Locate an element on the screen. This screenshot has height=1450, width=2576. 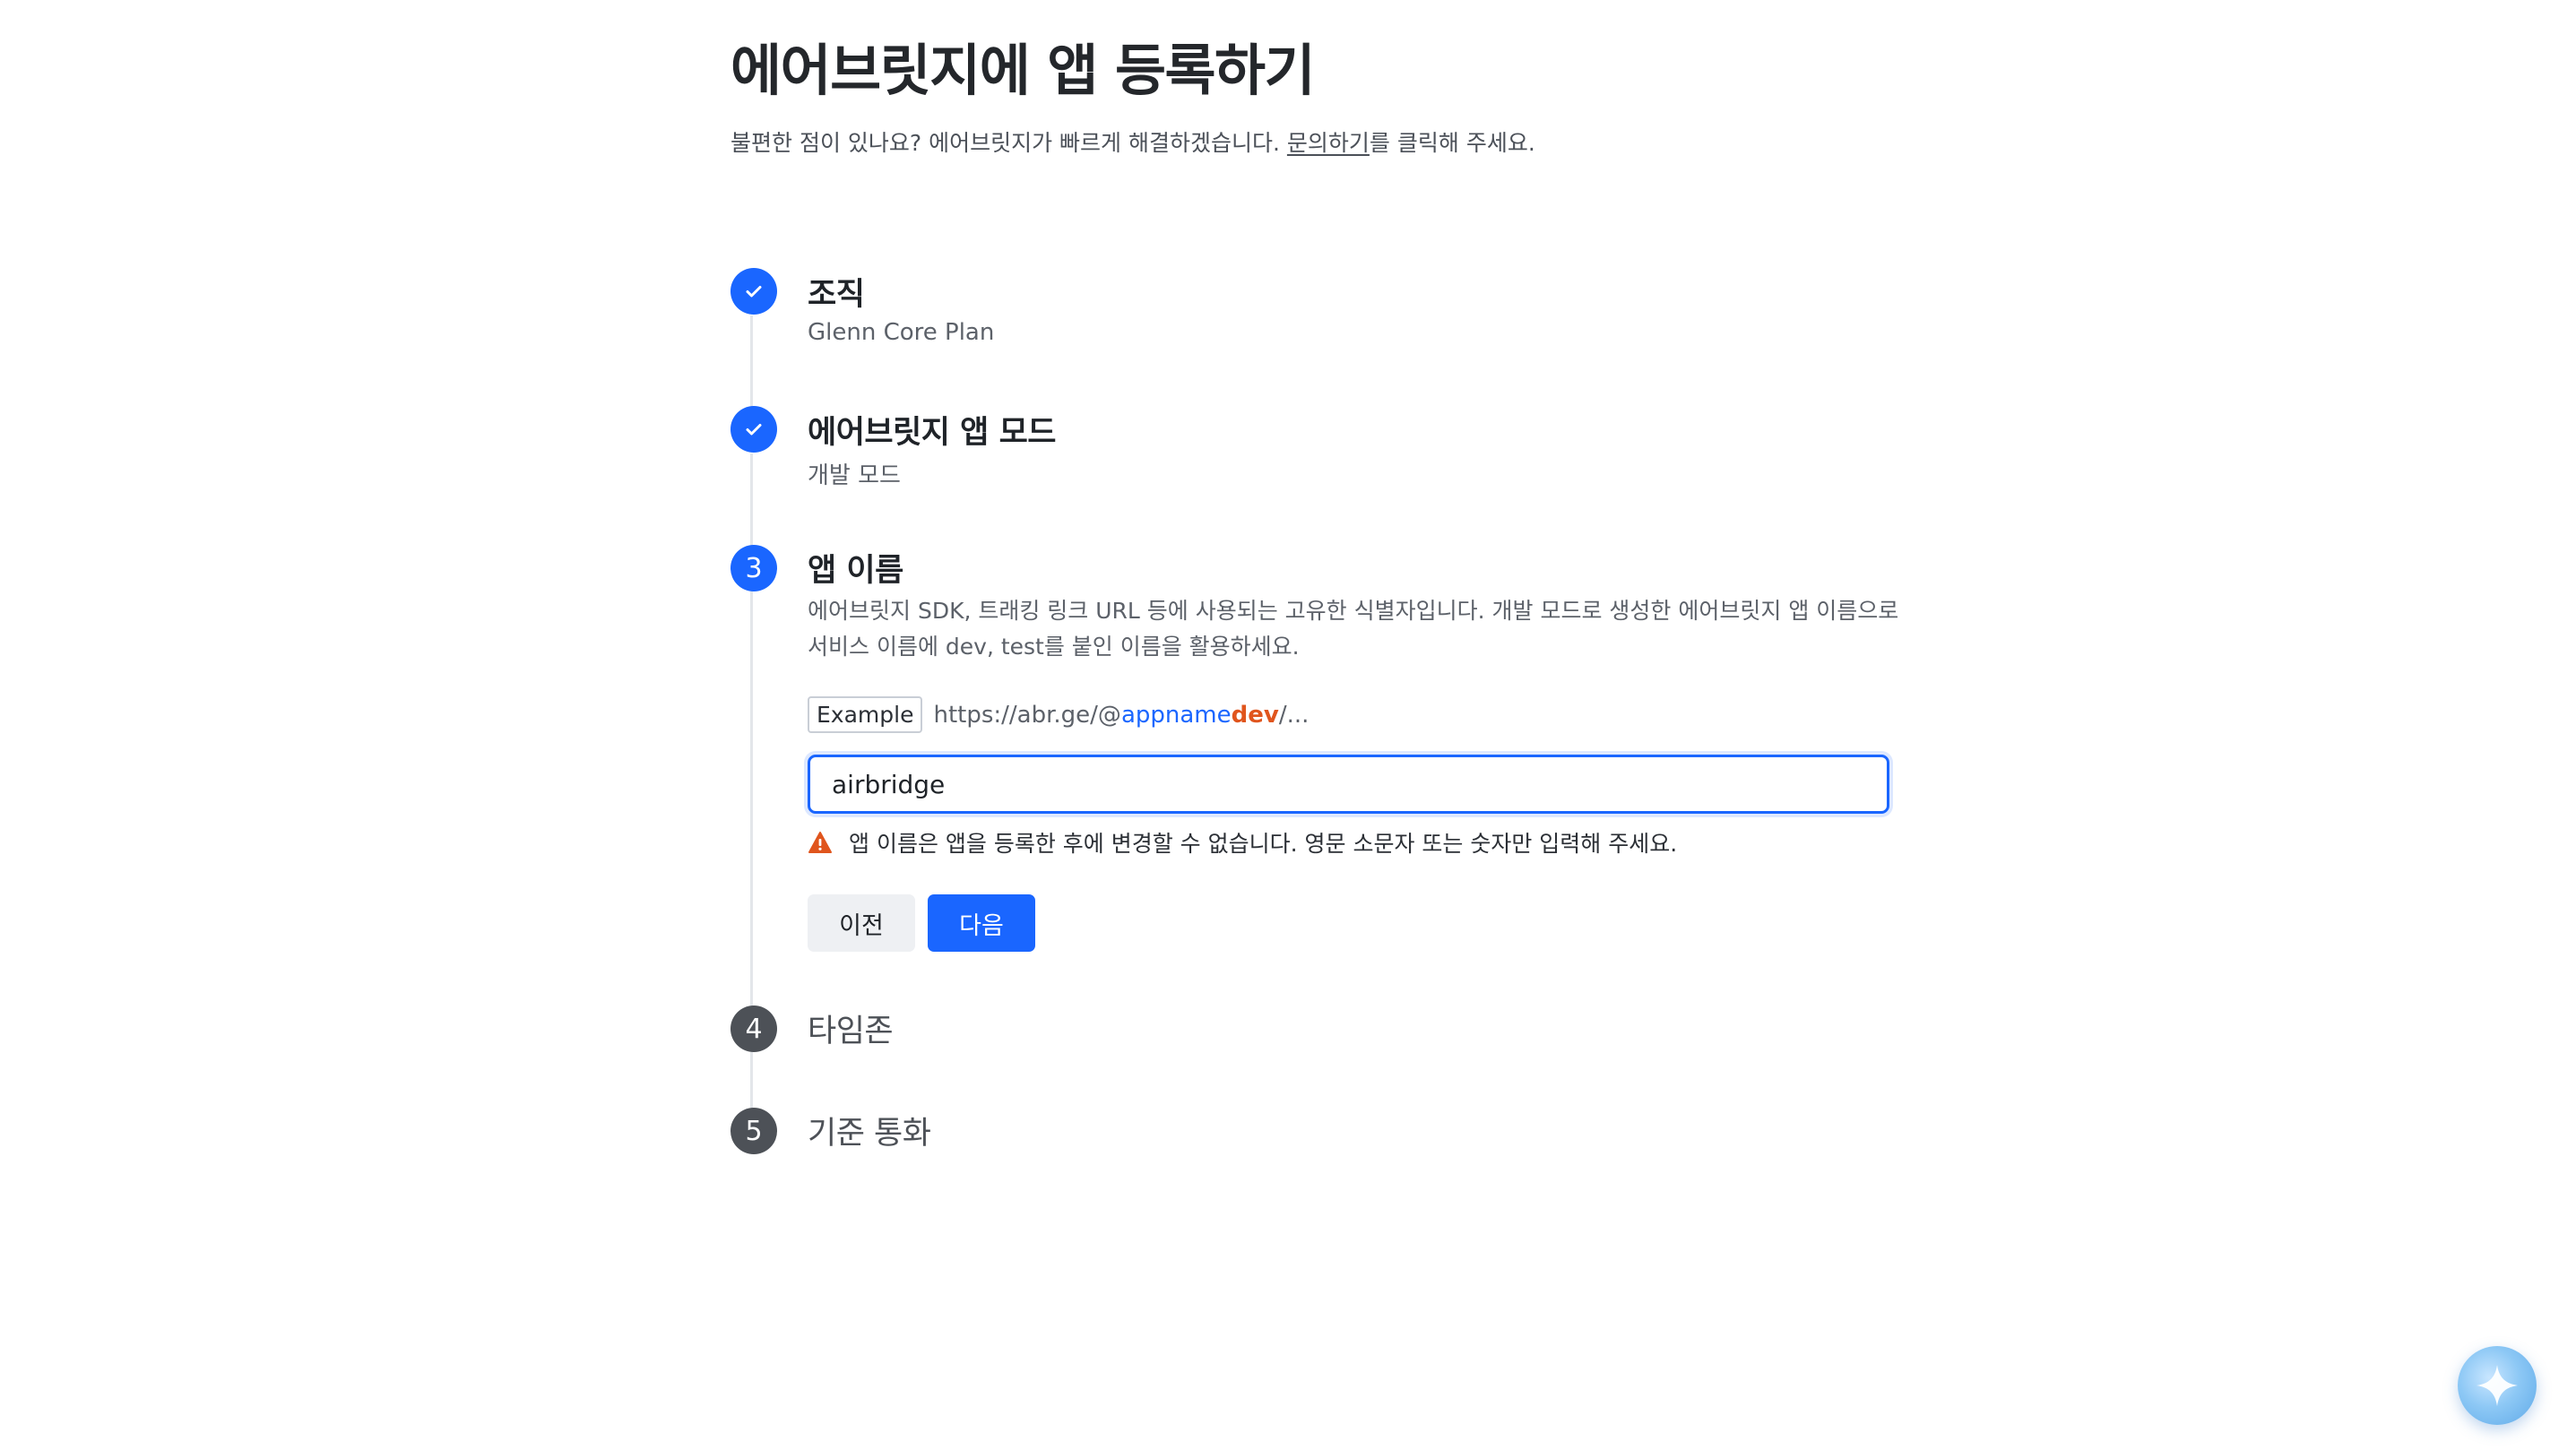
step-actions: 이전 다음 is located at coordinates (921, 923).